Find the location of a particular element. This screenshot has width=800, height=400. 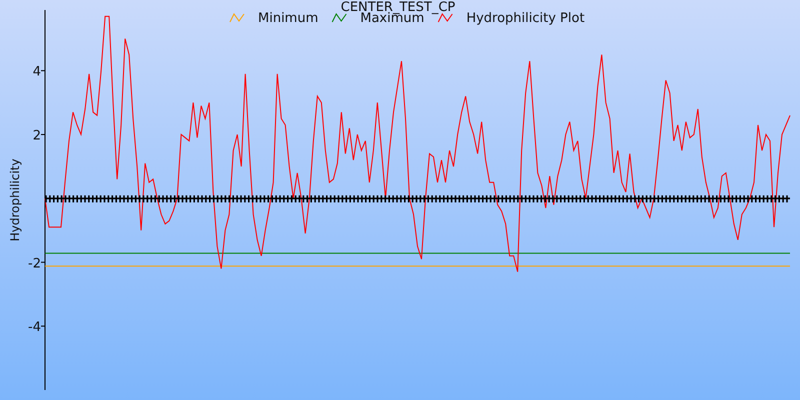

y-axis-label: Hydrophilicity is located at coordinates (15, 200).